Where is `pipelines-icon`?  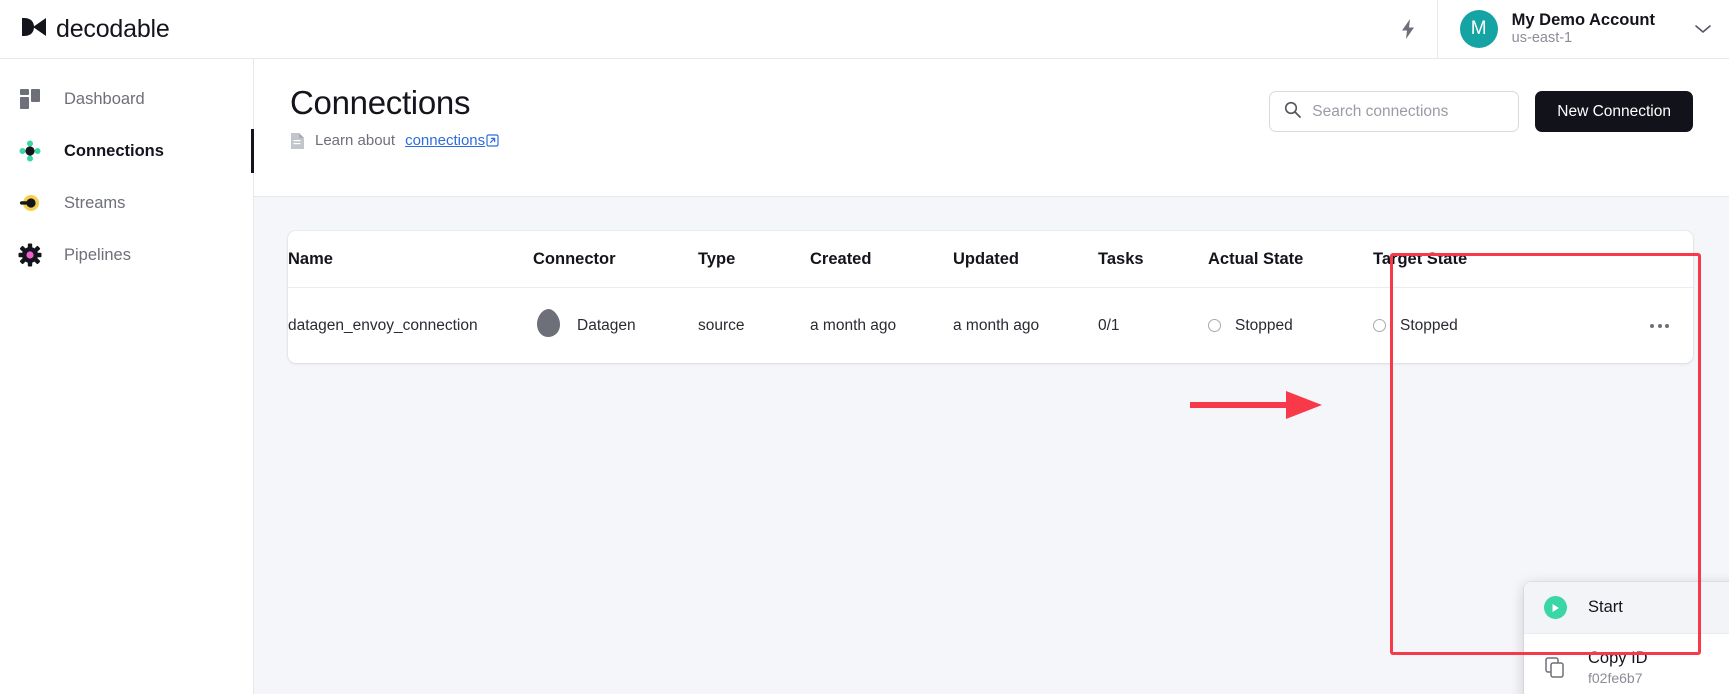
pipelines-icon is located at coordinates (30, 255).